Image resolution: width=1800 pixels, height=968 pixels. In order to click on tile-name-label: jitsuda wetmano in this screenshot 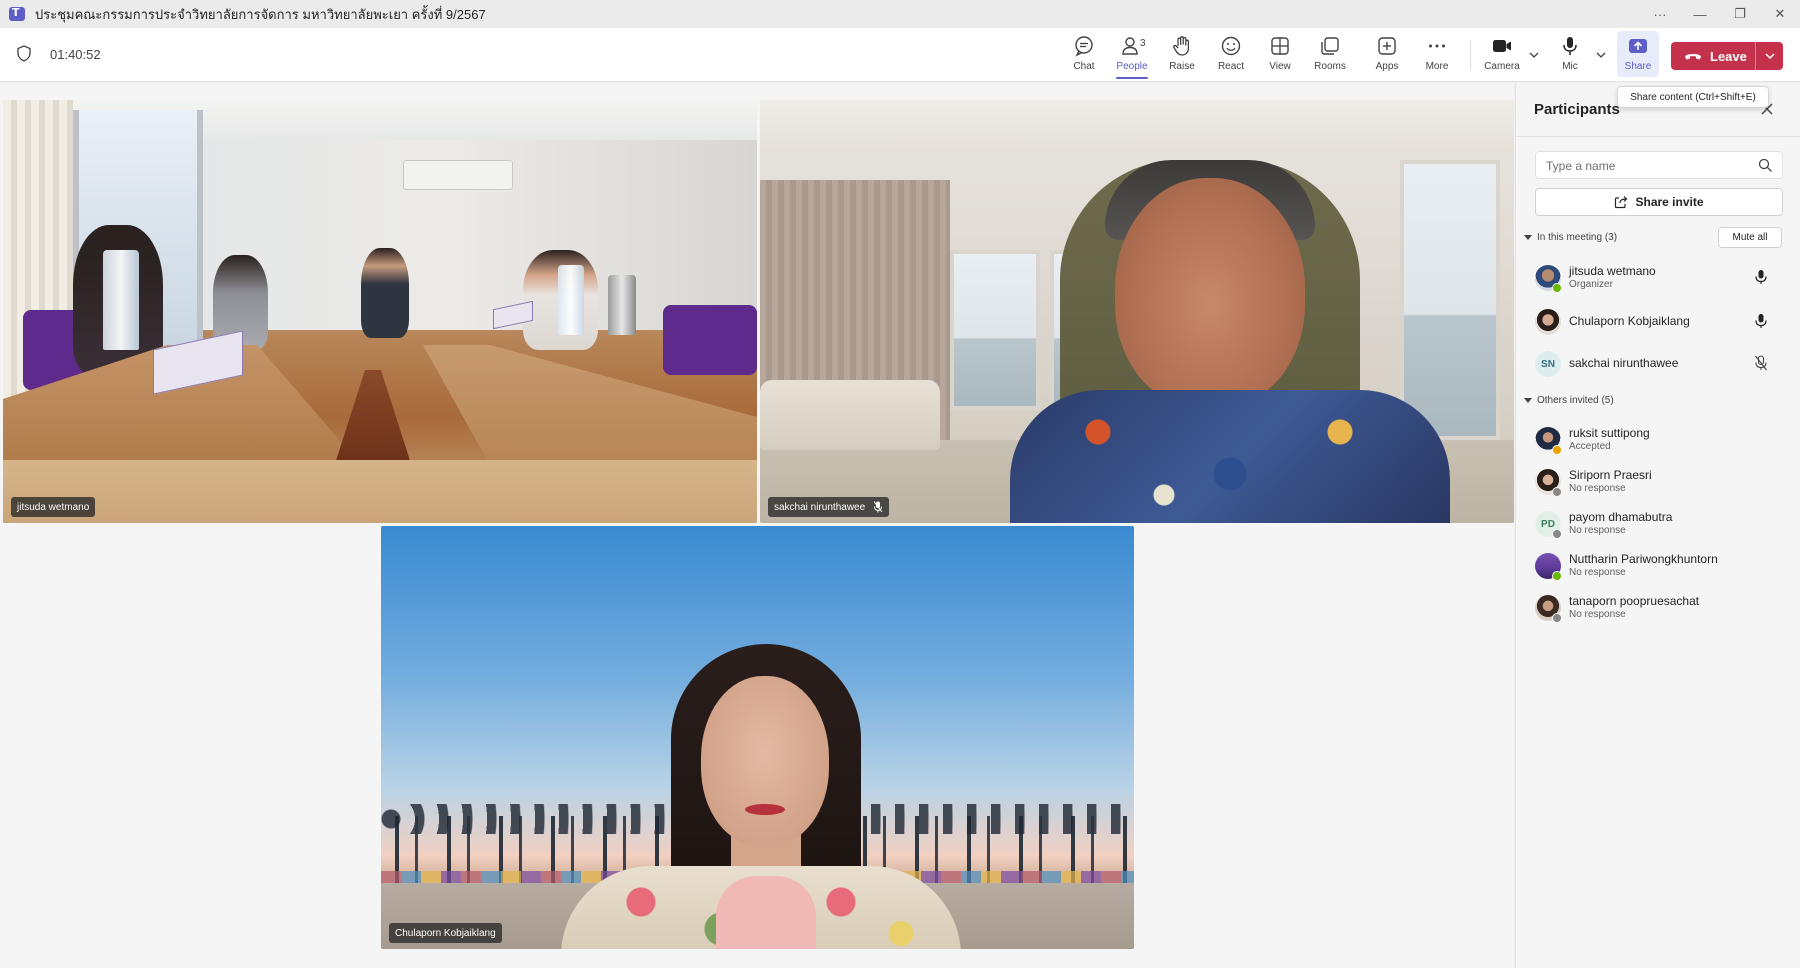, I will do `click(53, 507)`.